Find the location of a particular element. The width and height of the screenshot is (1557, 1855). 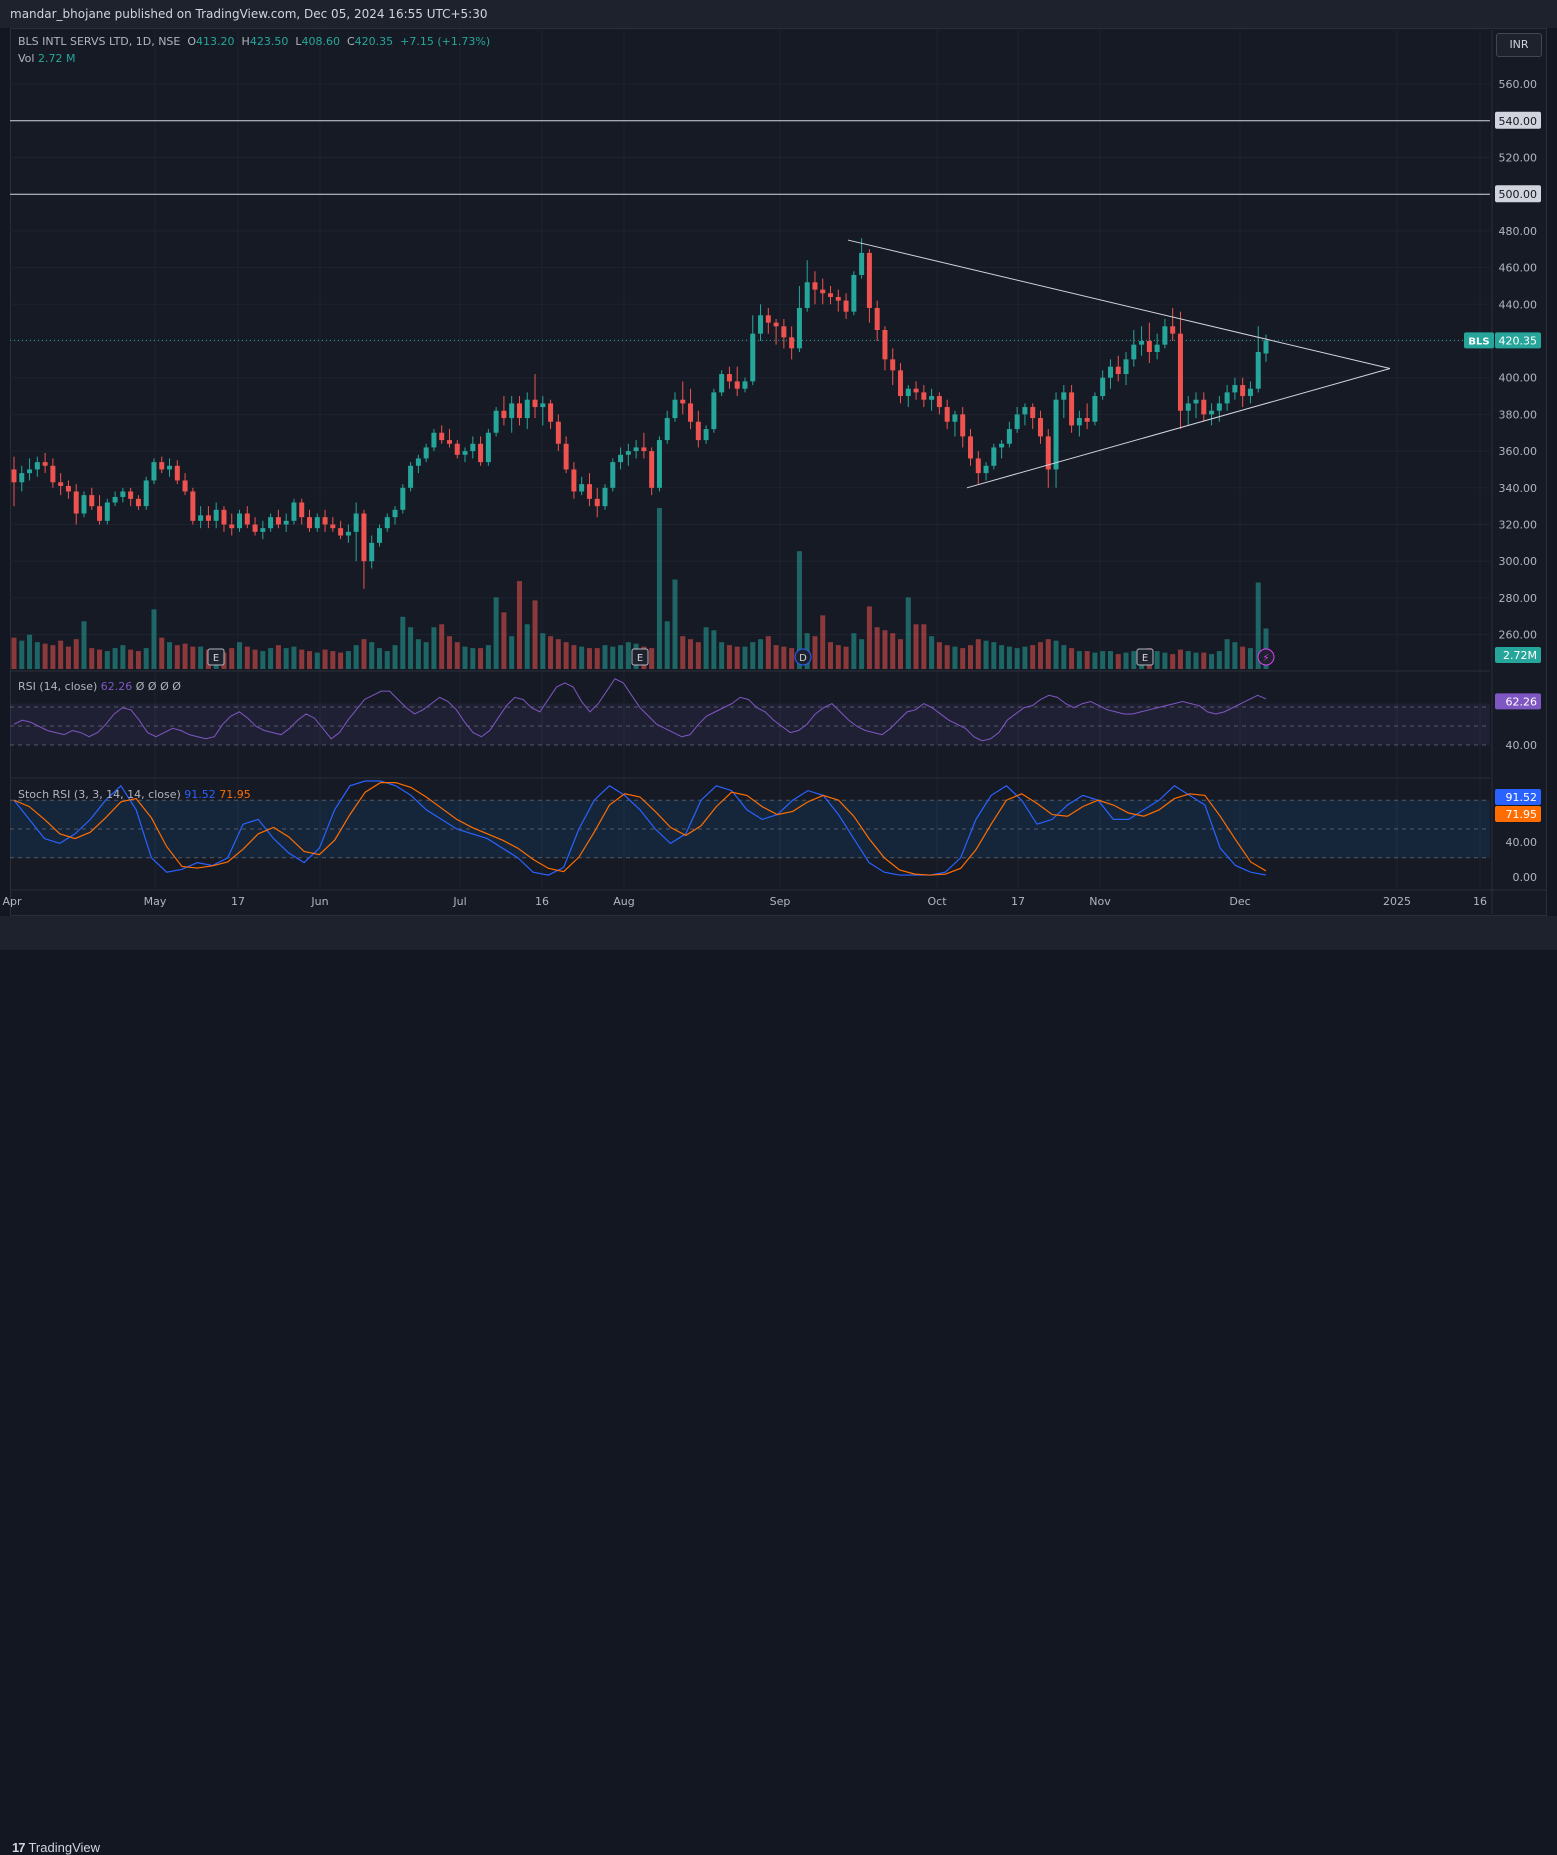

change-value: +7.15 (+1.73%) is located at coordinates (445, 41).